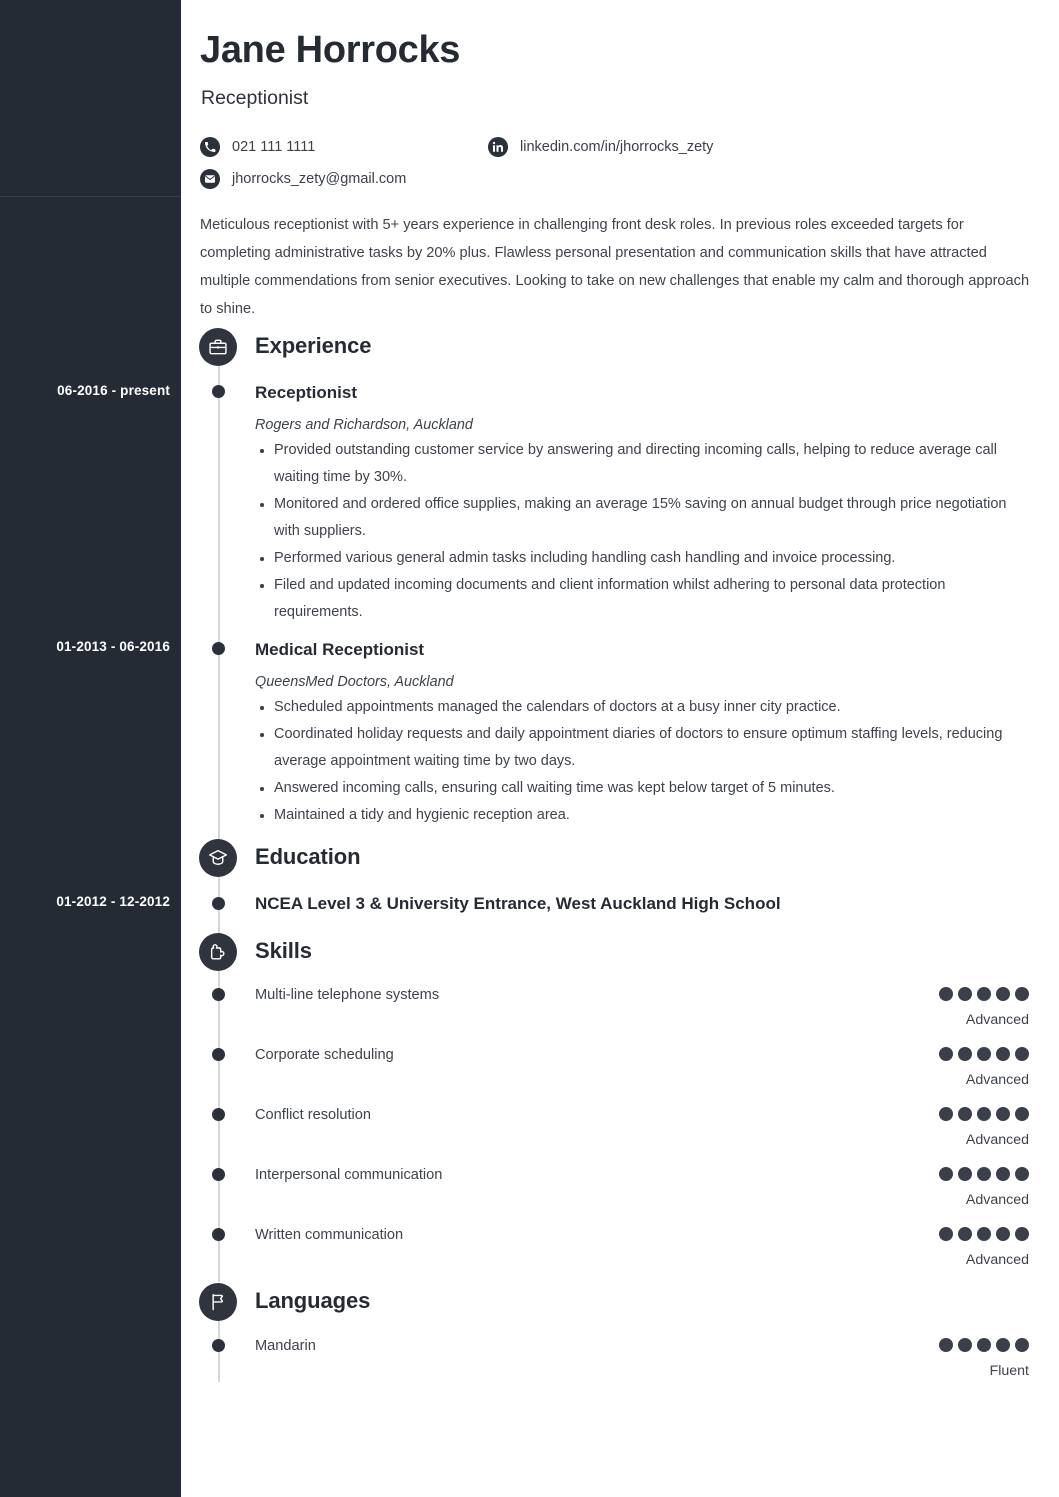 This screenshot has width=1059, height=1497. I want to click on language-name-1: Mandarin, so click(285, 1346).